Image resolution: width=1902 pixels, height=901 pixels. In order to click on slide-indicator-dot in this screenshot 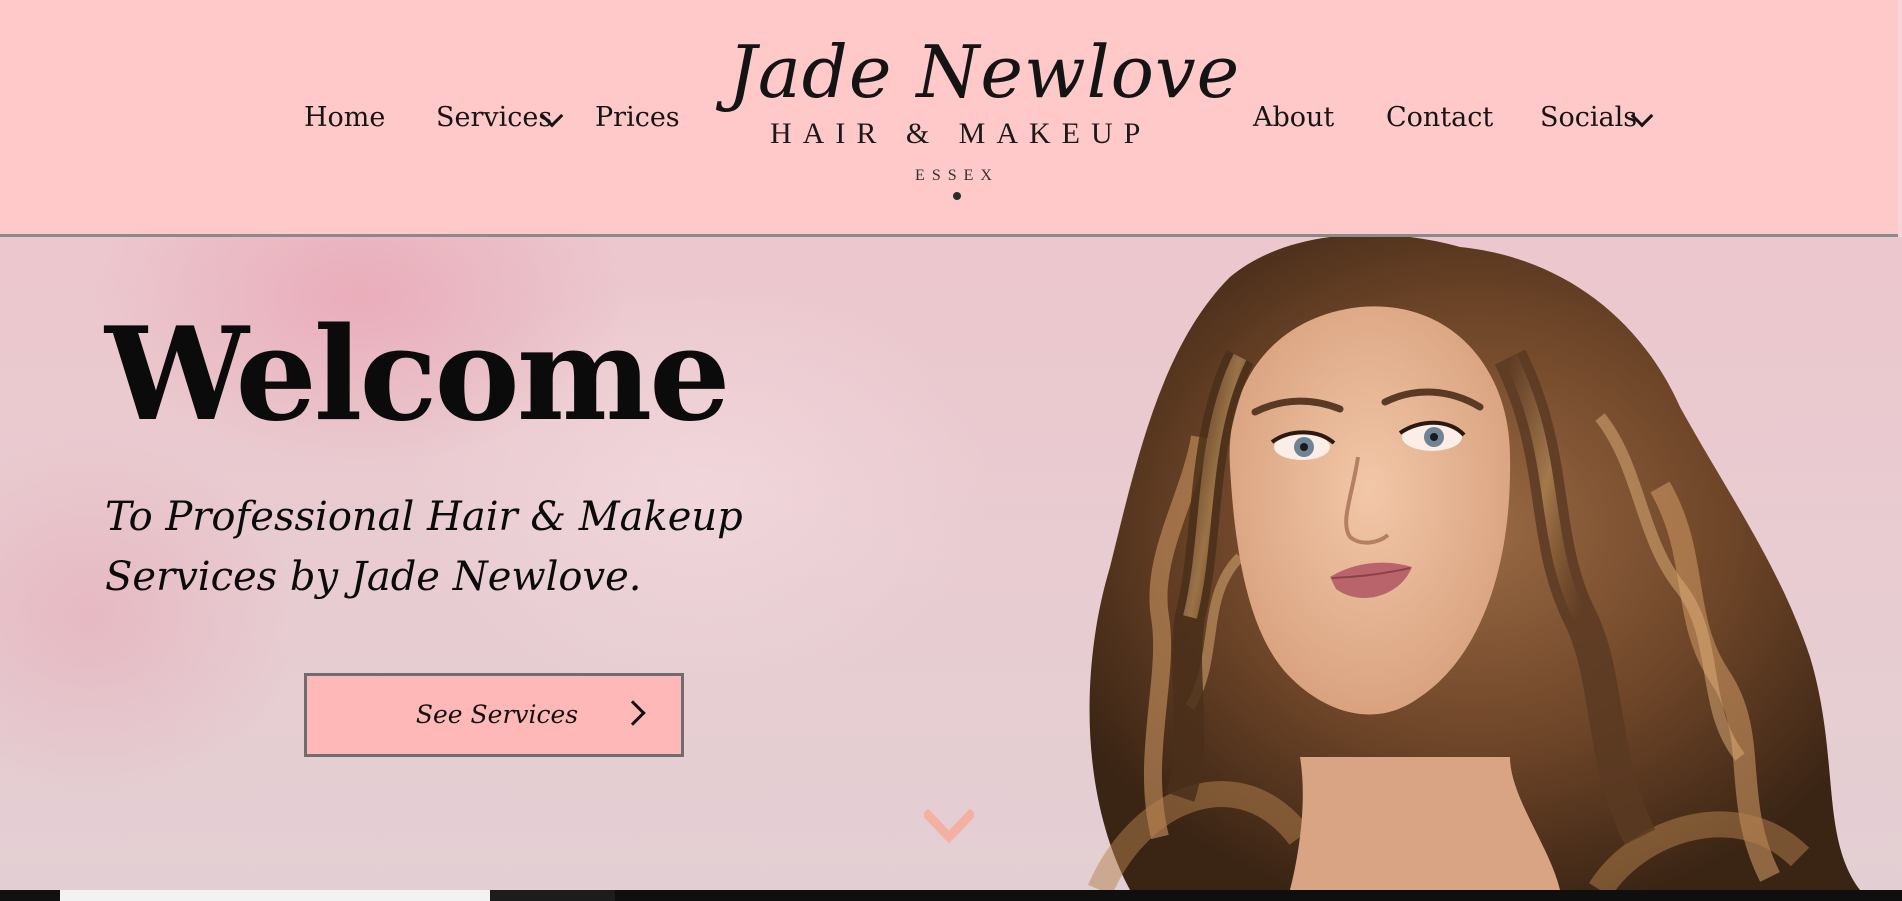, I will do `click(957, 196)`.